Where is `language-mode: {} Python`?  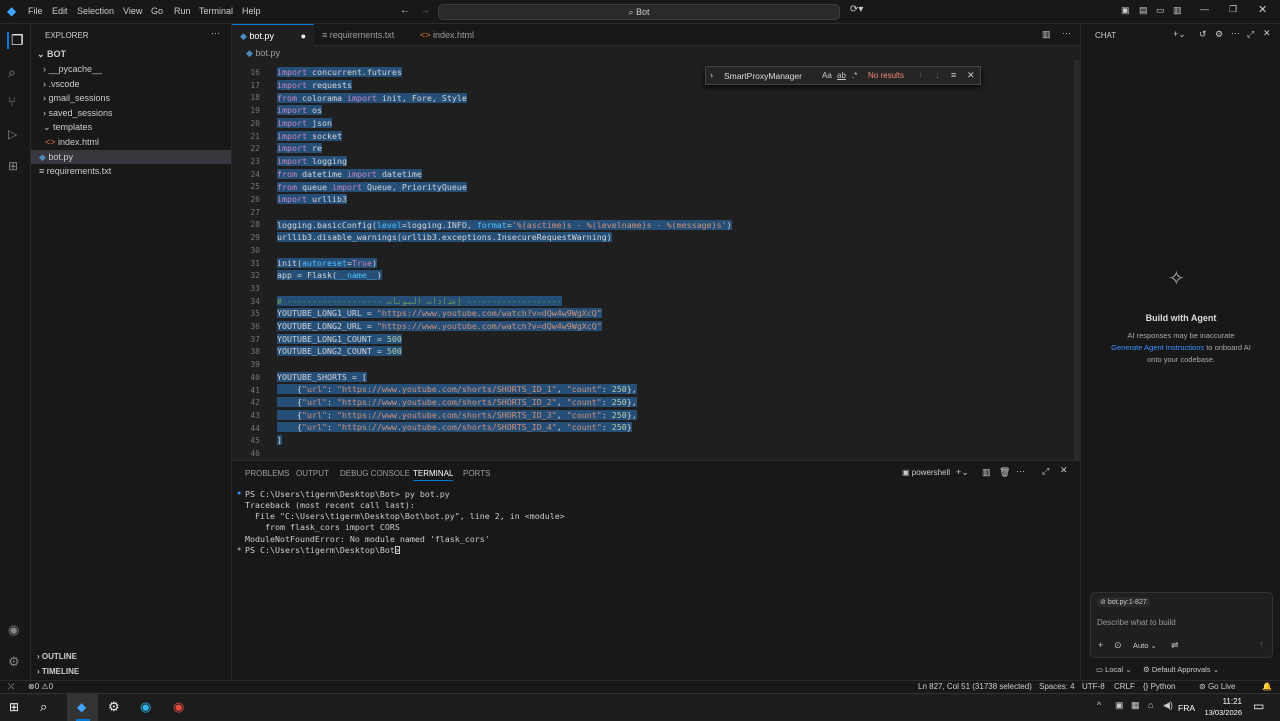
language-mode: {} Python is located at coordinates (1159, 686).